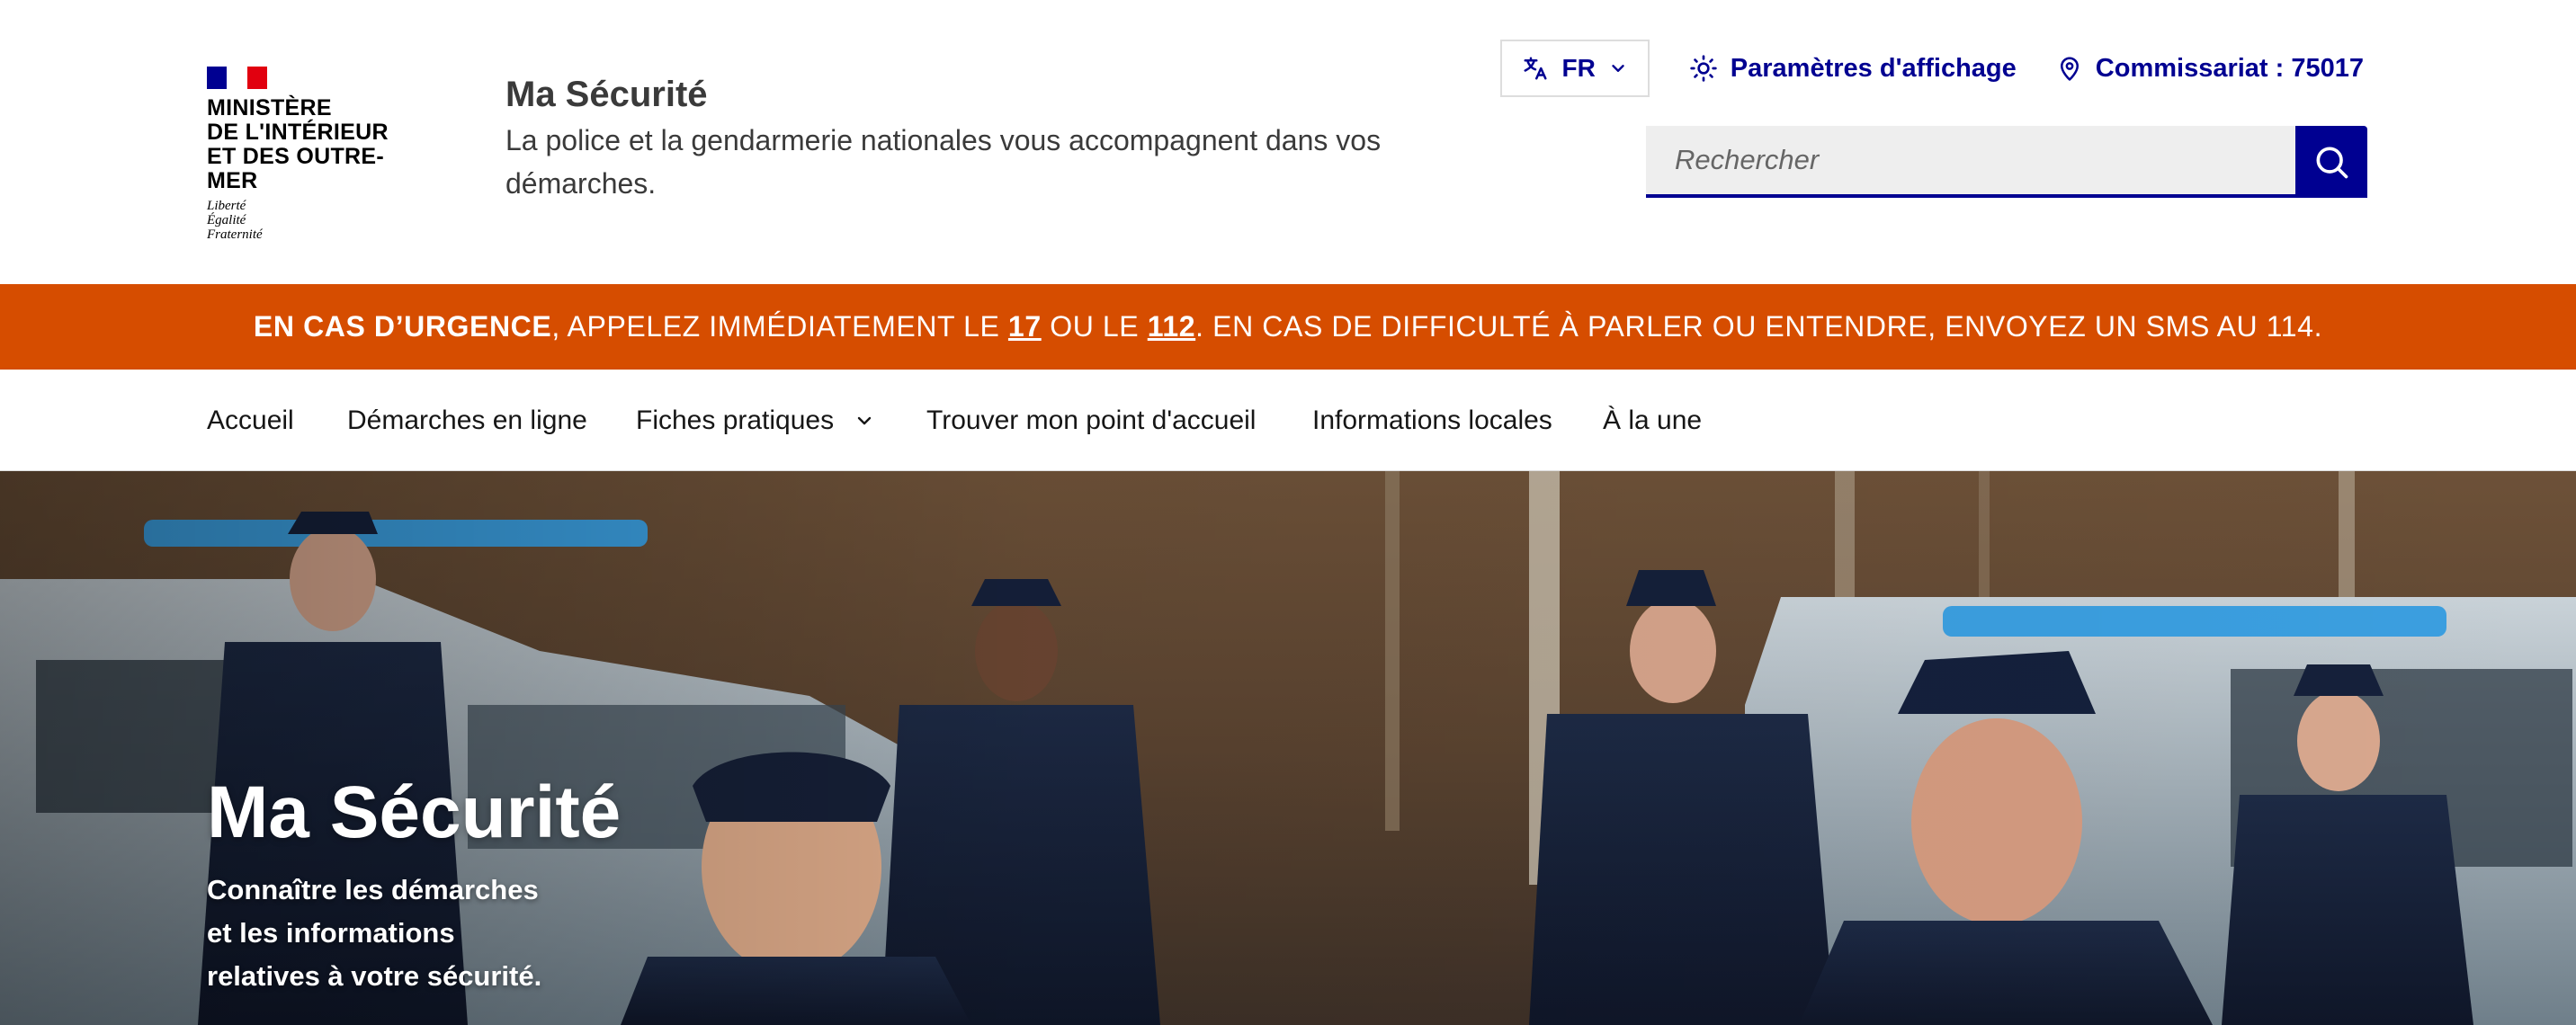  I want to click on hero-subtitle-line: et les informations, so click(331, 933).